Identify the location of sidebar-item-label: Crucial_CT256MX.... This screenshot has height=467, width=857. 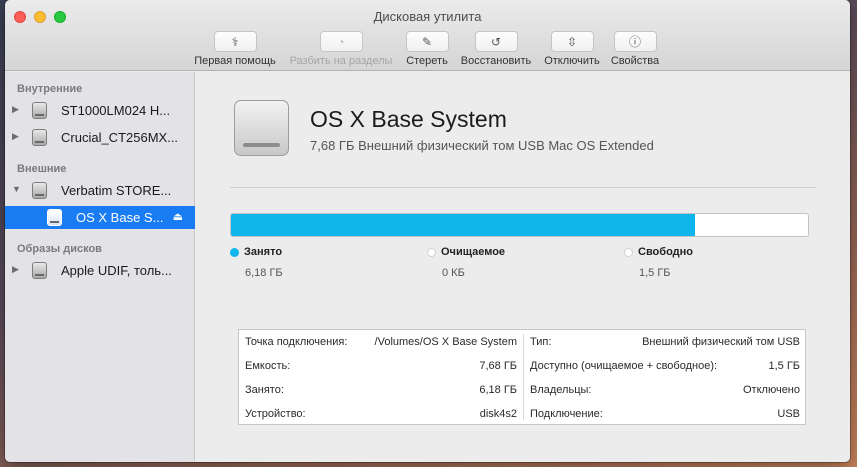
(120, 137).